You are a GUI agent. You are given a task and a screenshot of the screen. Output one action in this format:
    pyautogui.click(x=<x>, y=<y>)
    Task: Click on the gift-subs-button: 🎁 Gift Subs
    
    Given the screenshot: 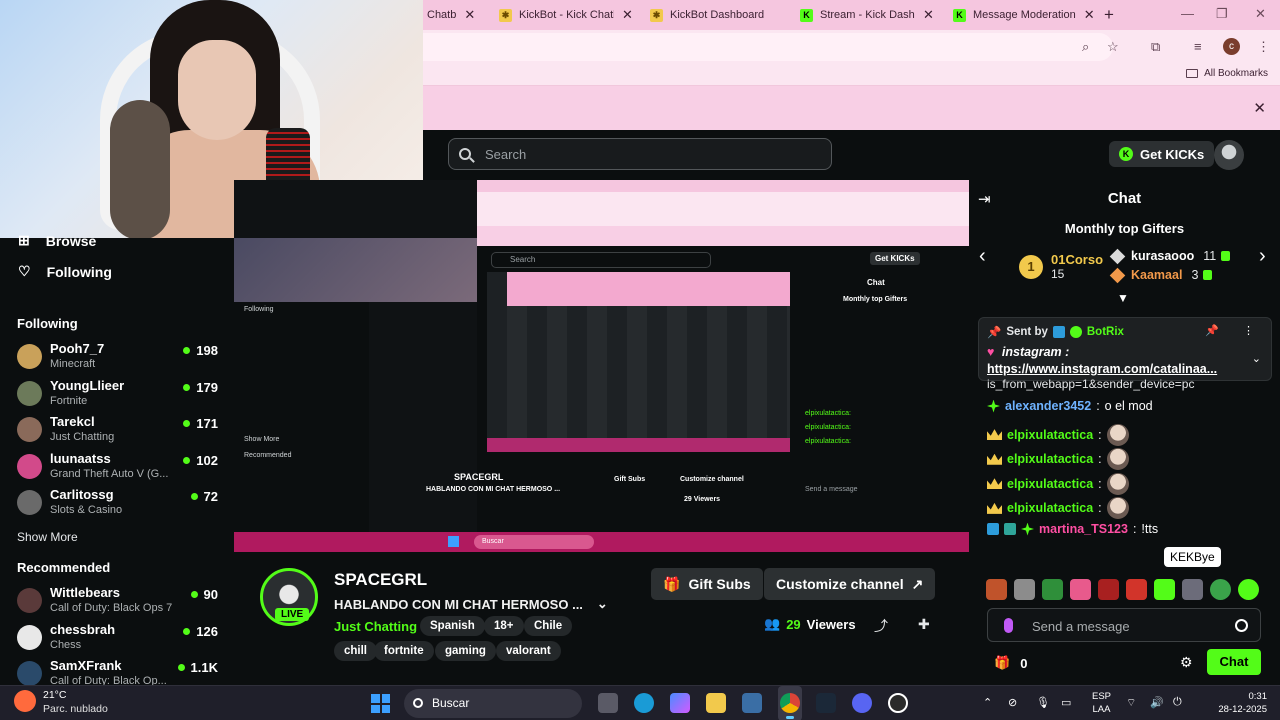 What is the action you would take?
    pyautogui.click(x=707, y=584)
    